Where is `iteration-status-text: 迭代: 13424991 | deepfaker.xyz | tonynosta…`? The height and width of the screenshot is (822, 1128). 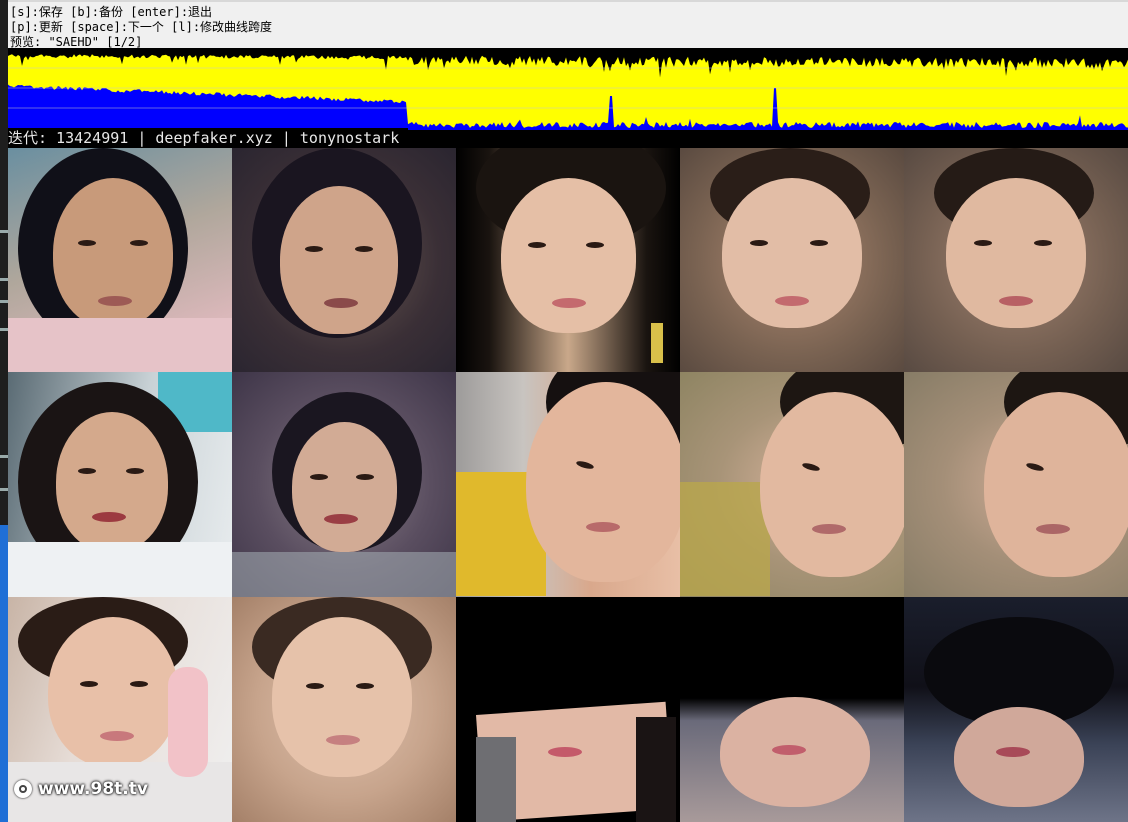
iteration-status-text: 迭代: 13424991 | deepfaker.xyz | tonynosta… is located at coordinates (204, 138).